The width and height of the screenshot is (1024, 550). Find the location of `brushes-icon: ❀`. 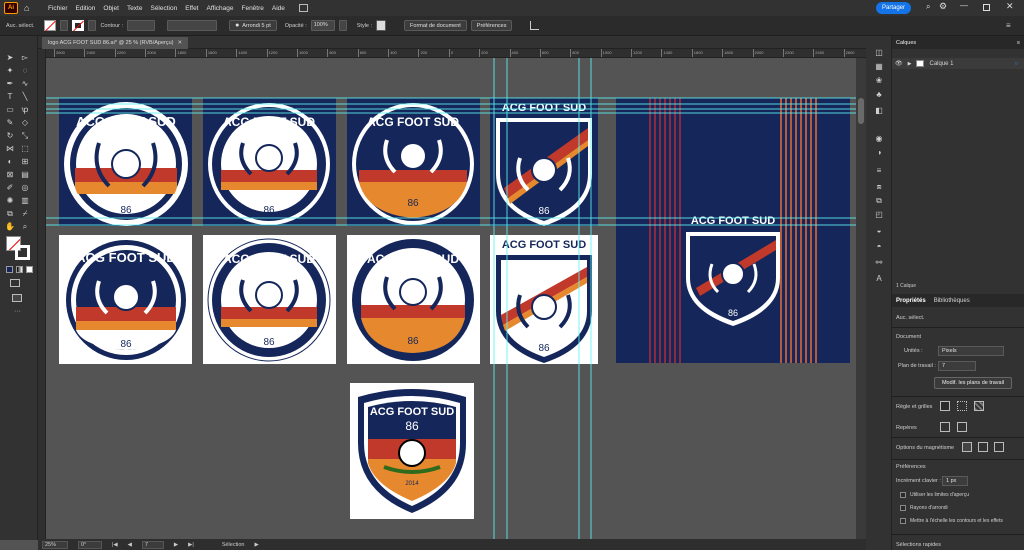

brushes-icon: ❀ is located at coordinates (879, 81).